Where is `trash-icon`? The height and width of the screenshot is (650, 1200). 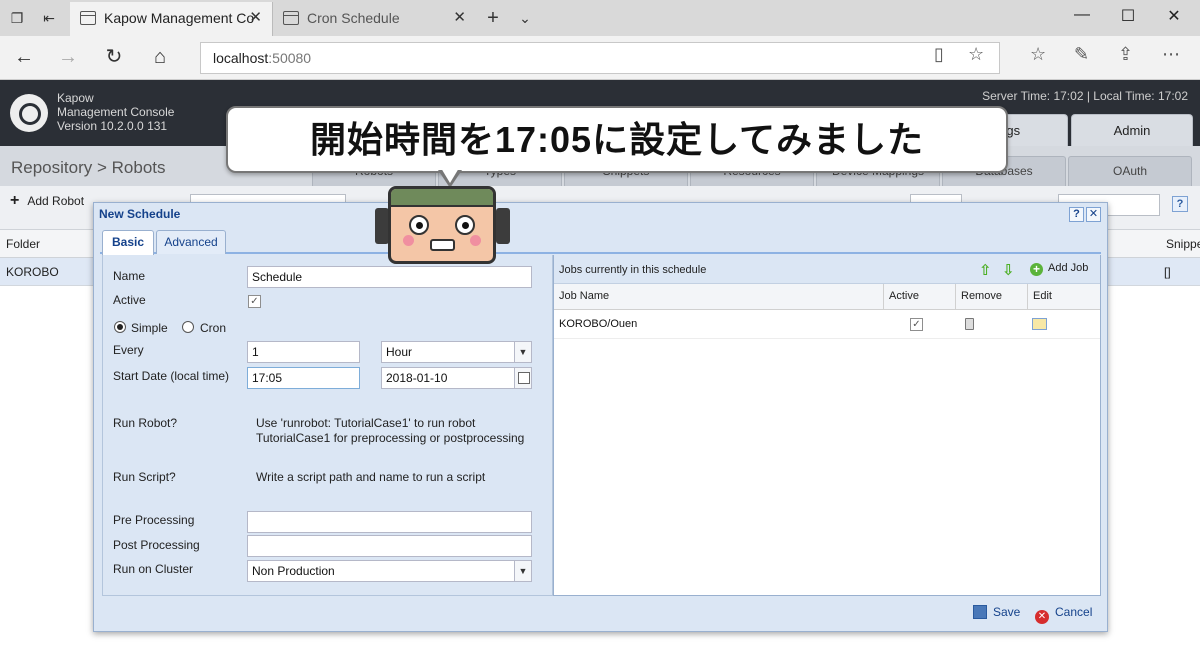 trash-icon is located at coordinates (969, 324).